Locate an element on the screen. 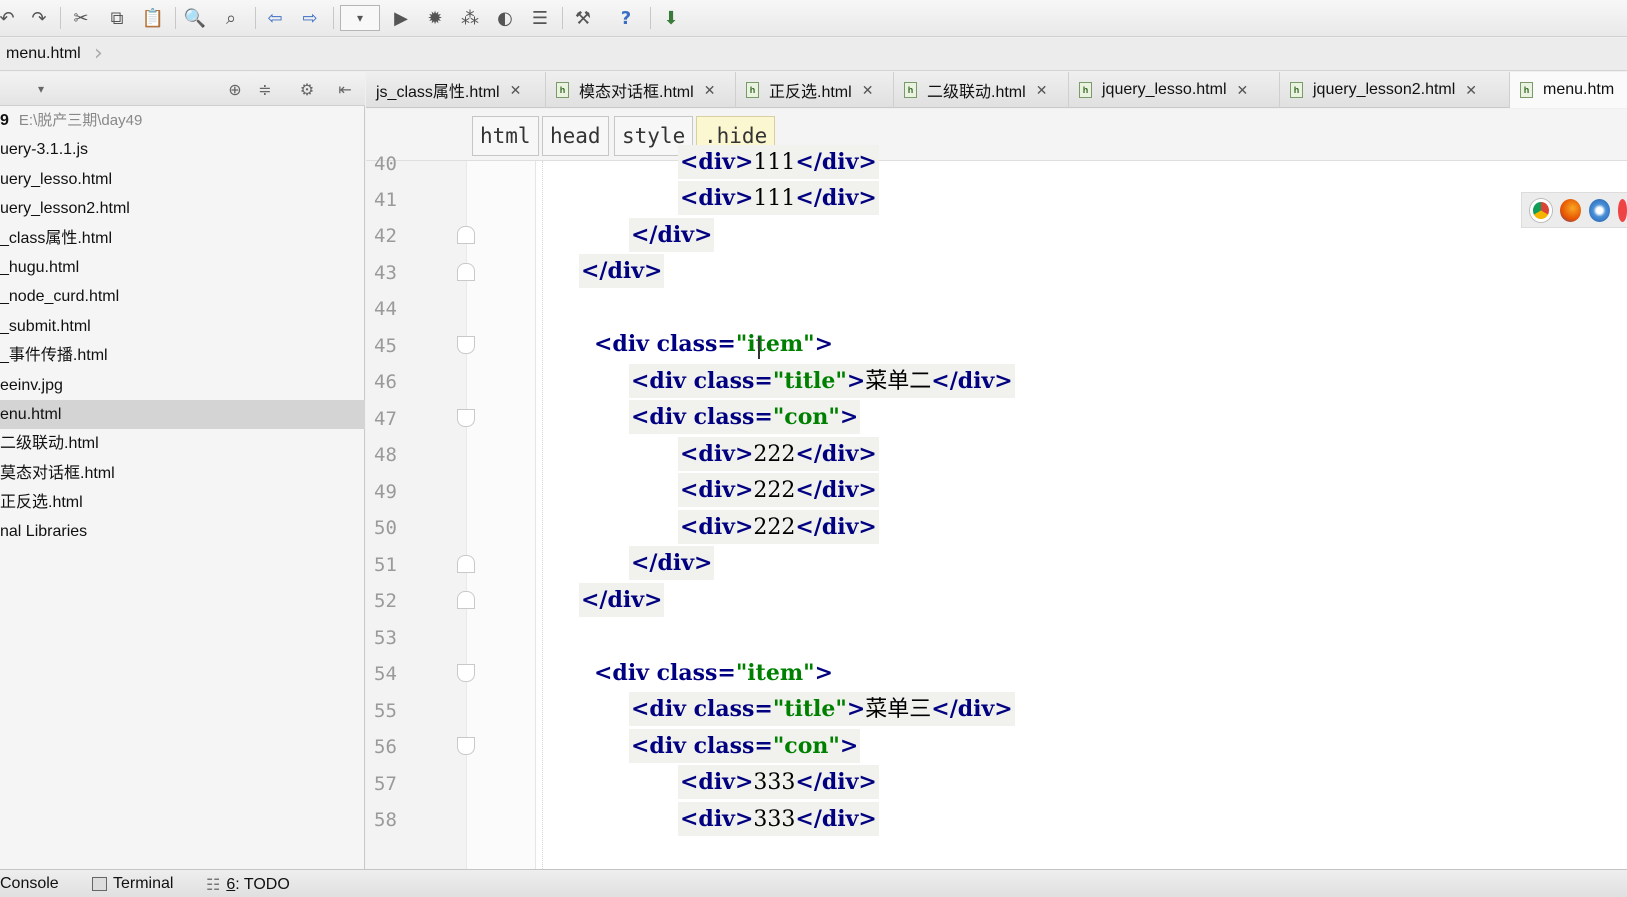 The image size is (1627, 897). locate-icon: ⊕ is located at coordinates (235, 89).